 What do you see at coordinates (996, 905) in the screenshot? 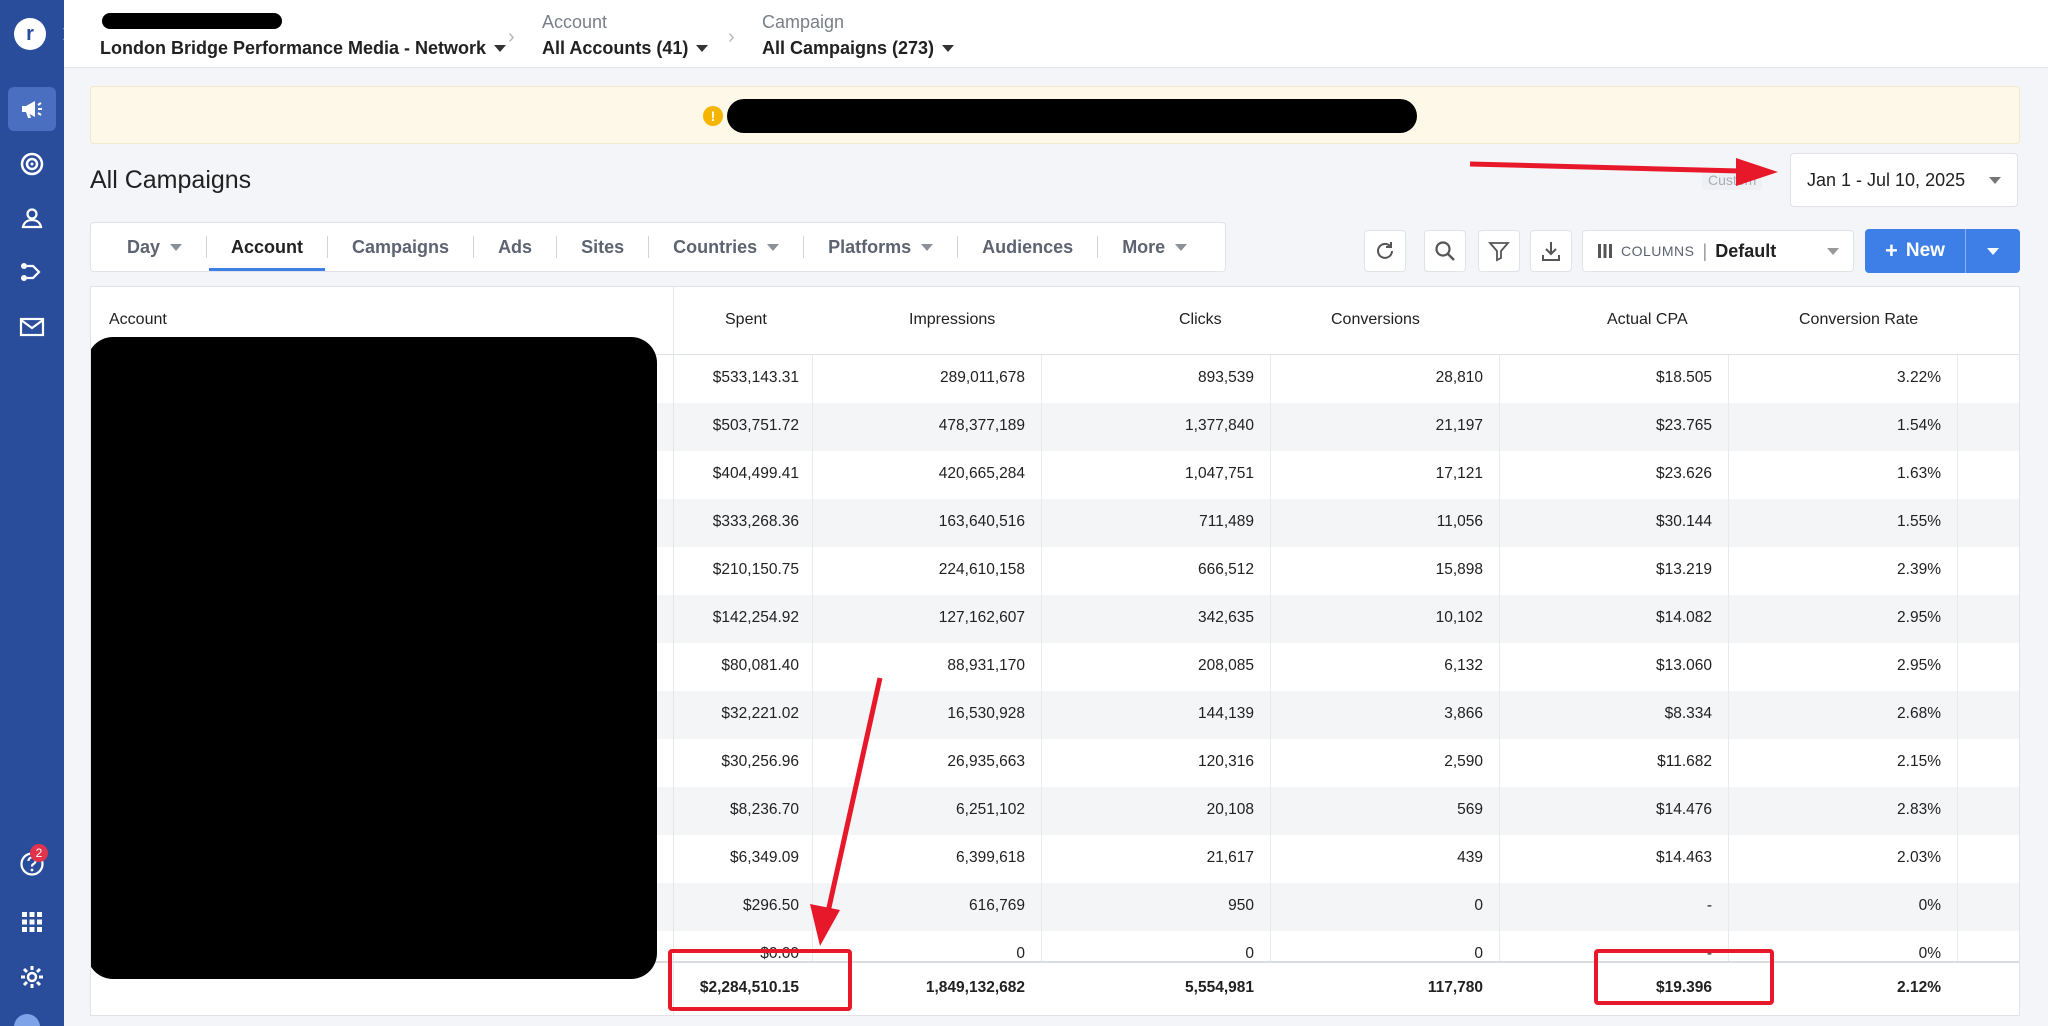
I see `table-cell: 616,769` at bounding box center [996, 905].